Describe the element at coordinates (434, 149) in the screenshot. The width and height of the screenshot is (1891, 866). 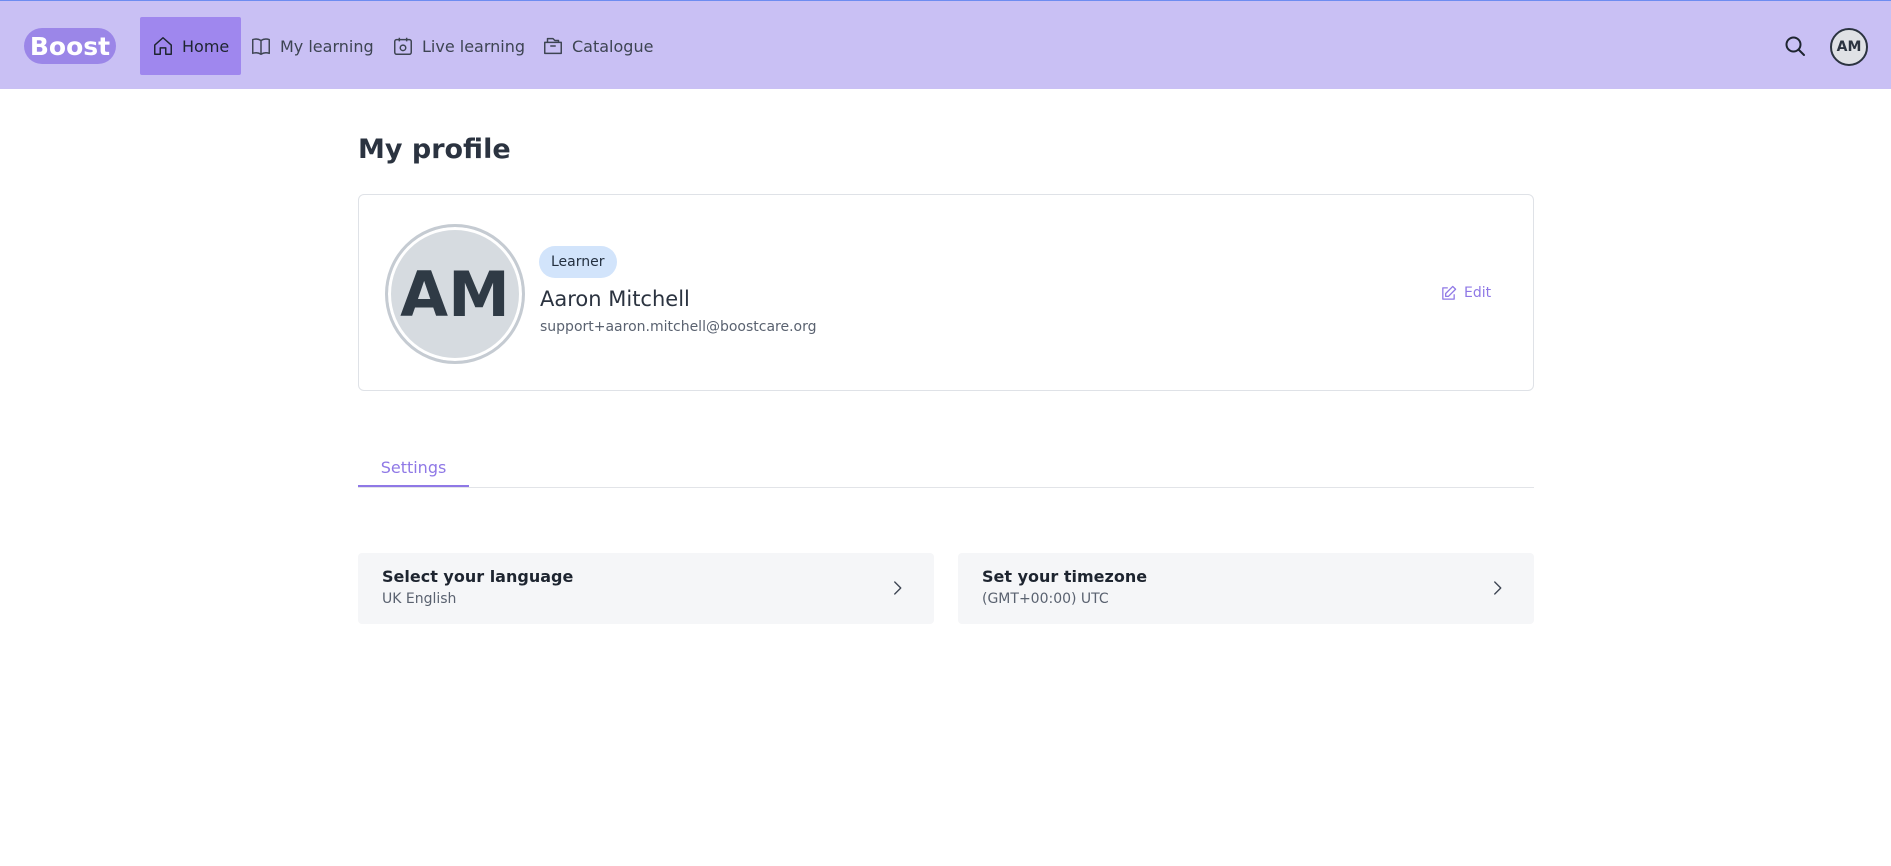
I see `page-title: My profile` at that location.